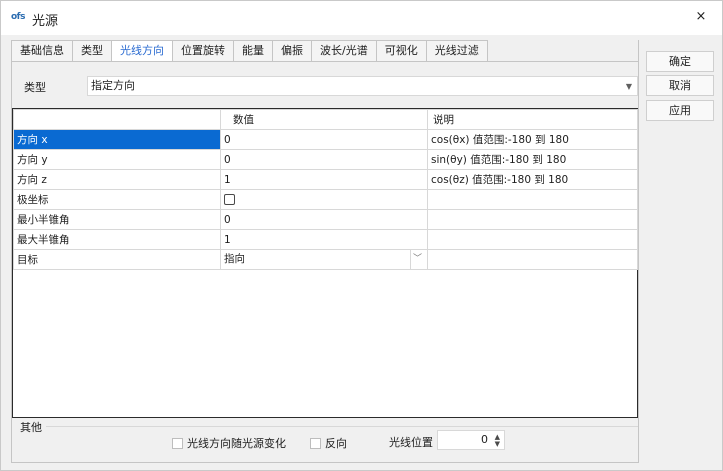 The width and height of the screenshot is (723, 471). Describe the element at coordinates (41, 51) in the screenshot. I see `tab-basic-info: 基础信息` at that location.